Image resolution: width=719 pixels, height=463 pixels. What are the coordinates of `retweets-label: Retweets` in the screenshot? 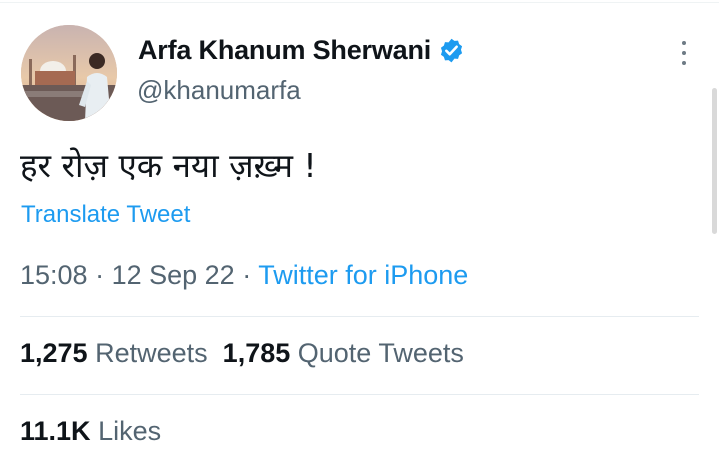 It's located at (151, 353).